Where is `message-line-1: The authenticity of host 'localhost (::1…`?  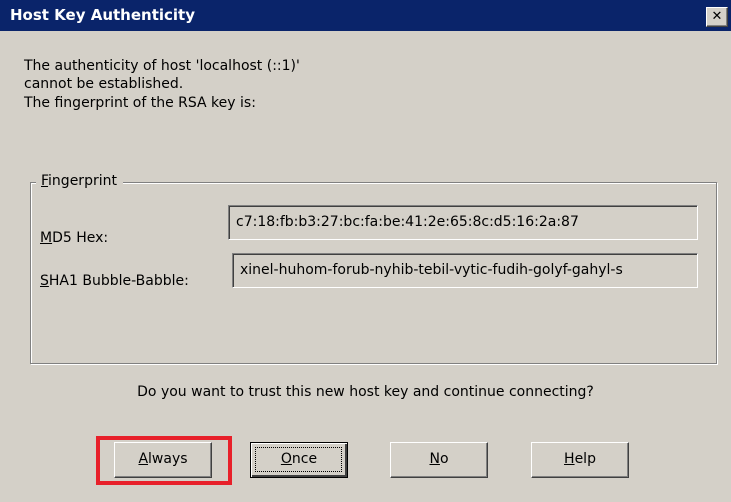
message-line-1: The authenticity of host 'localhost (::1… is located at coordinates (162, 66).